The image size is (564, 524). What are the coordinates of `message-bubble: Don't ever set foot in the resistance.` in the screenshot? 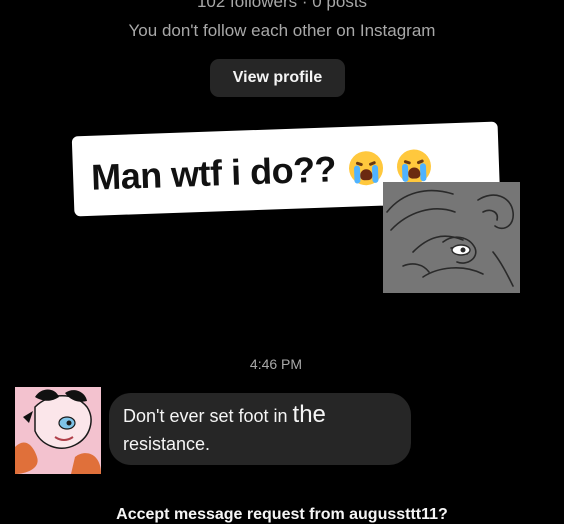 It's located at (260, 429).